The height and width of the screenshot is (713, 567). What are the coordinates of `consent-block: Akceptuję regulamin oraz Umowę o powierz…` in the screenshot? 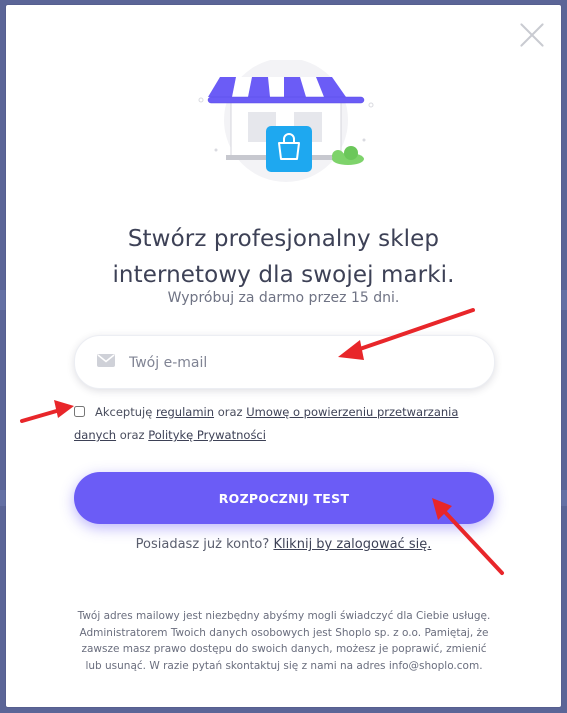 It's located at (284, 424).